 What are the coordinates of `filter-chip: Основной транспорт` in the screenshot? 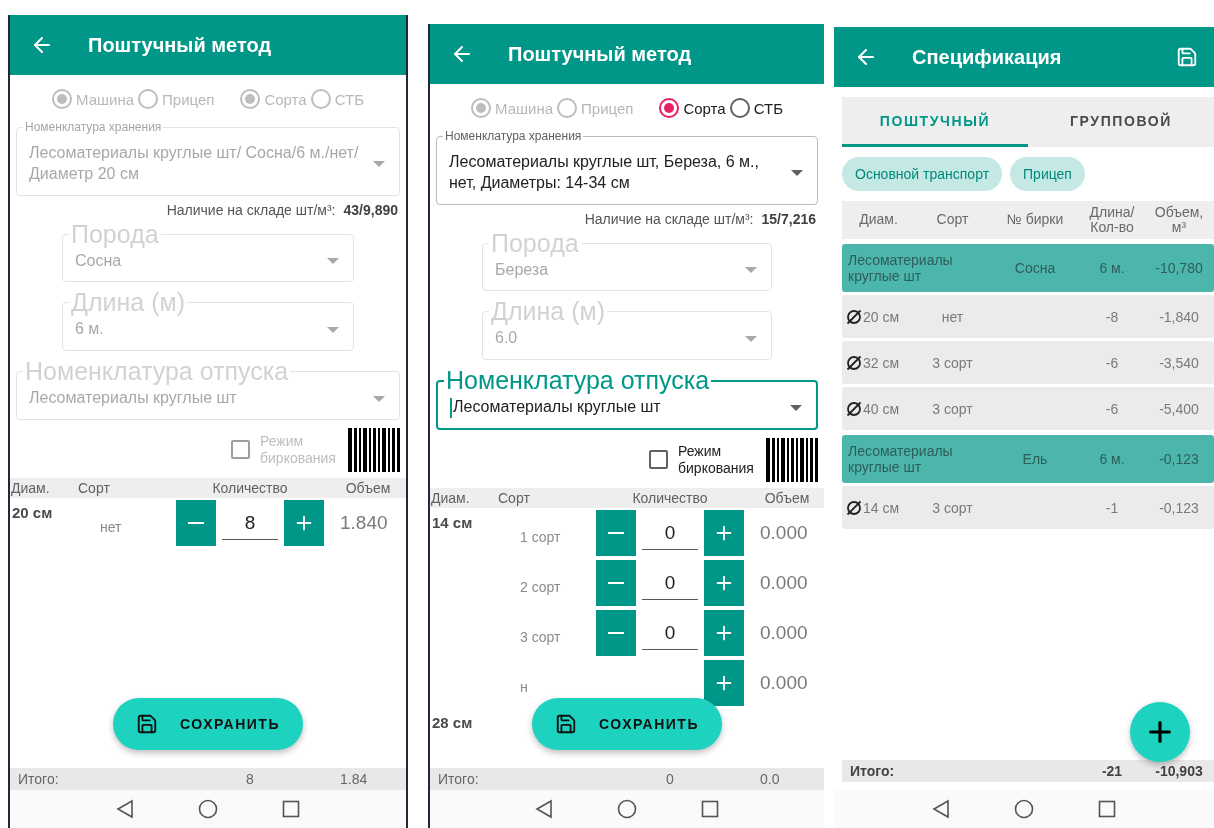 It's located at (922, 174).